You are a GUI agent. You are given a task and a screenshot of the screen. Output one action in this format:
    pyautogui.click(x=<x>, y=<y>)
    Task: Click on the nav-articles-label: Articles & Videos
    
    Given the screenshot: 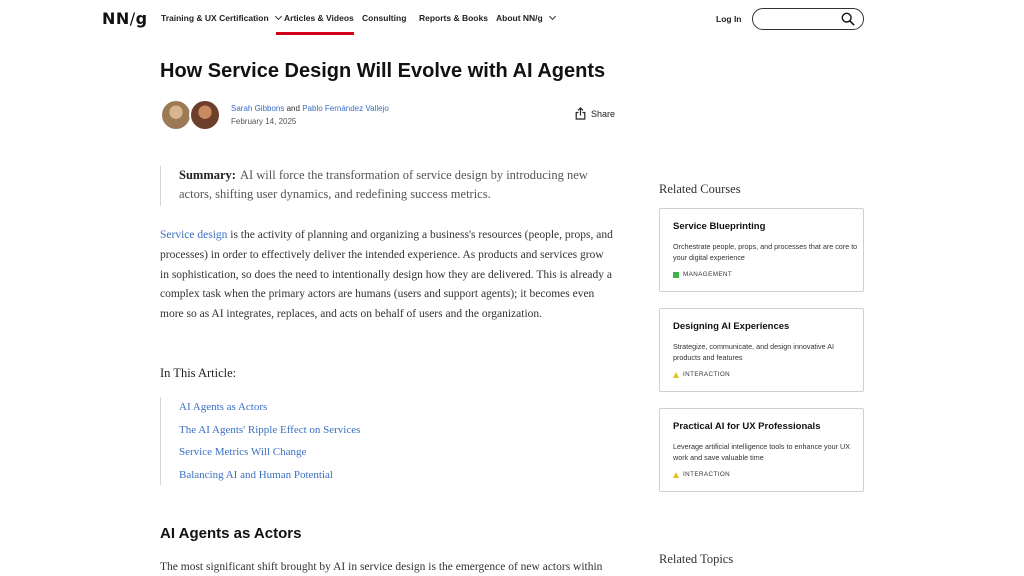 What is the action you would take?
    pyautogui.click(x=319, y=18)
    